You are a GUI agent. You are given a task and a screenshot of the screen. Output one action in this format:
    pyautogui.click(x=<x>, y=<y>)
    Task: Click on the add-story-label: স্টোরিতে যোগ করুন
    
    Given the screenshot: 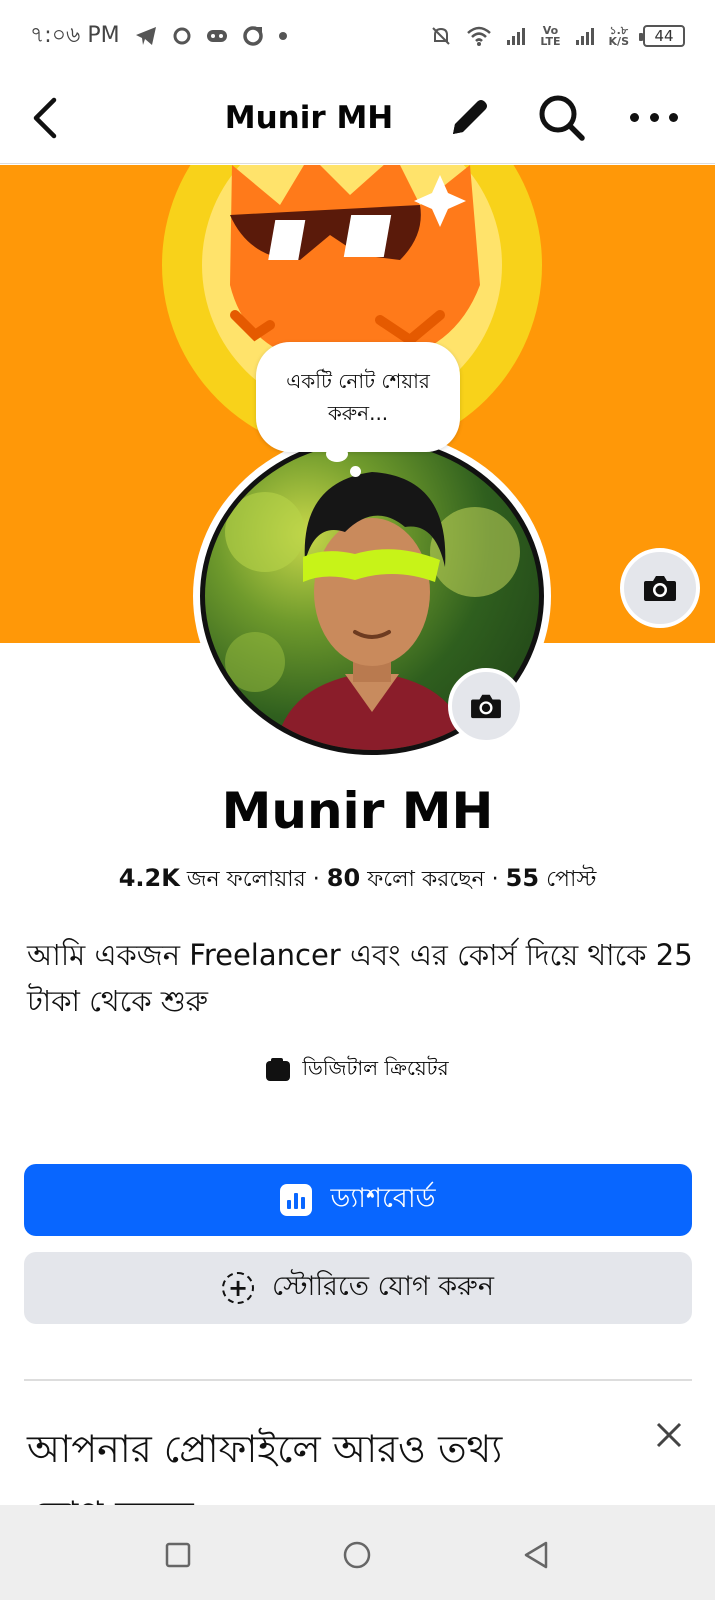 What is the action you would take?
    pyautogui.click(x=383, y=1286)
    